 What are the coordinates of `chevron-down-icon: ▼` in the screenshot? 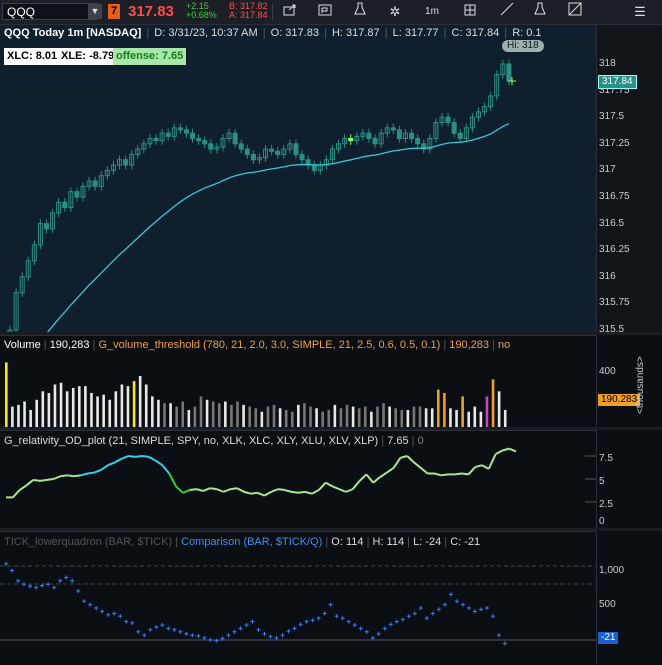 It's located at (95, 11).